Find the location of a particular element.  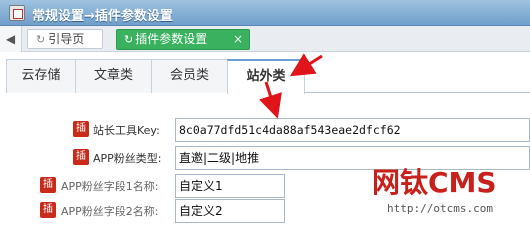

section-tabs: 云存储 文章类 会员类 站外类 is located at coordinates (268, 76).